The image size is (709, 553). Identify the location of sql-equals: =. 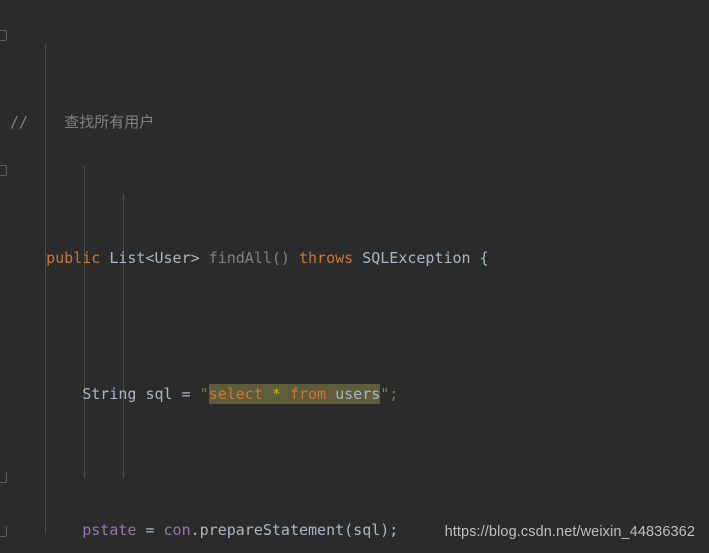
(186, 393).